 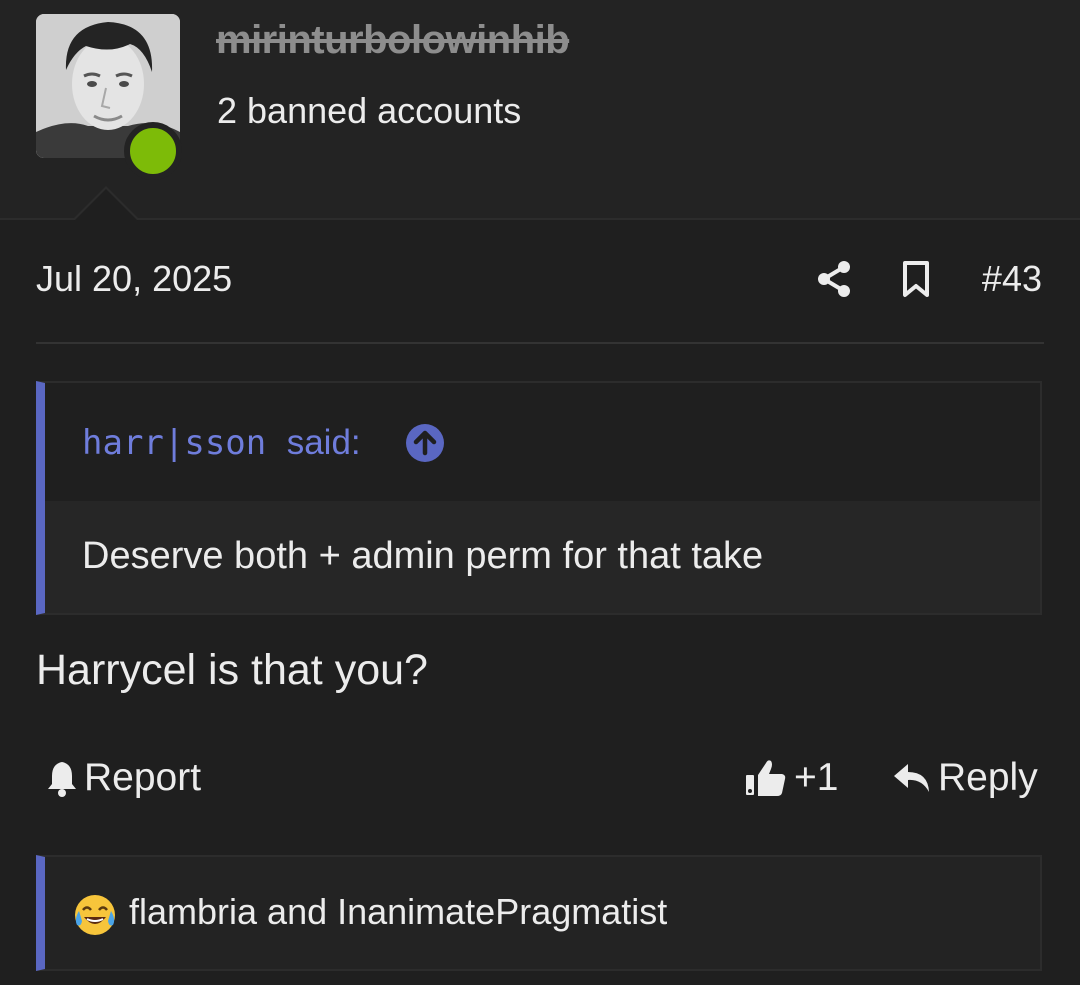 What do you see at coordinates (109, 97) in the screenshot?
I see `avatar-container` at bounding box center [109, 97].